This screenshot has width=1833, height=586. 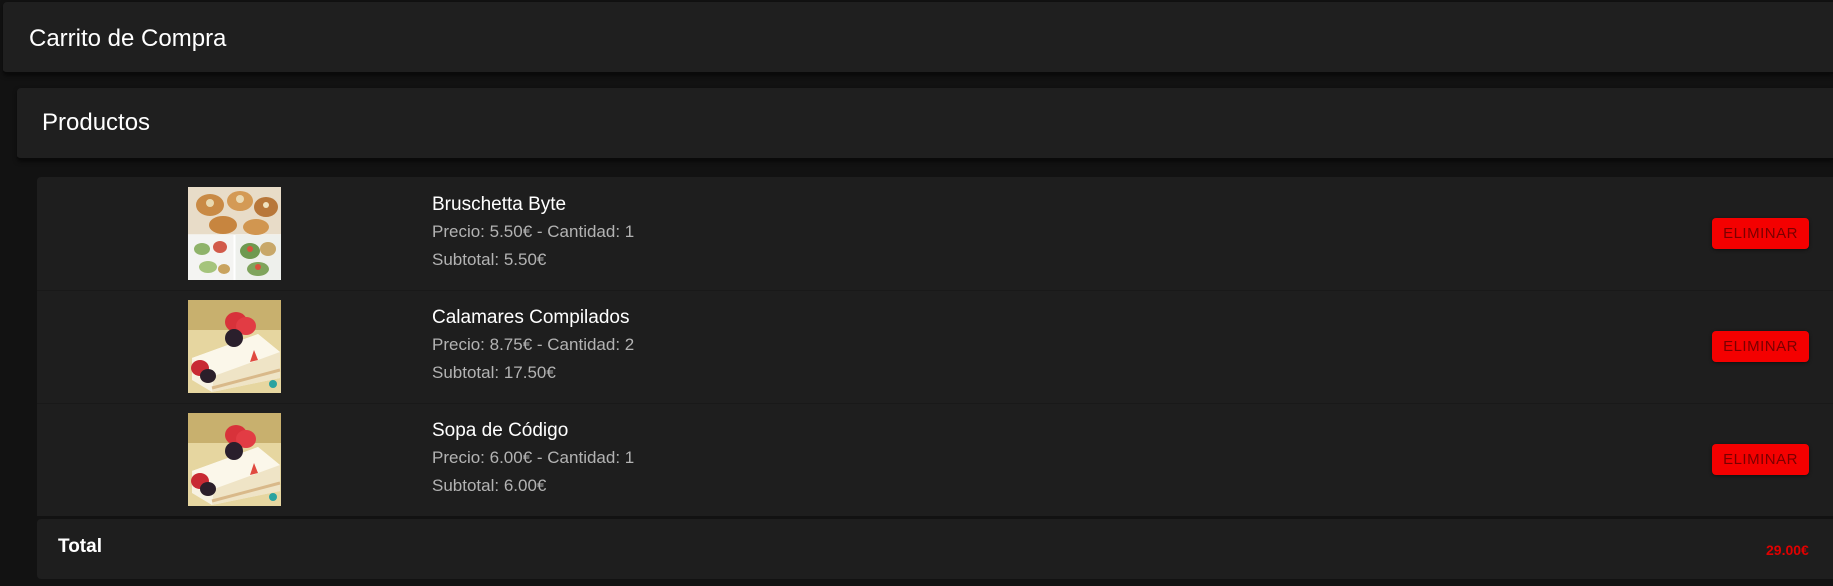 What do you see at coordinates (489, 259) in the screenshot?
I see `subtotal-text: Subtotal: 5.50€` at bounding box center [489, 259].